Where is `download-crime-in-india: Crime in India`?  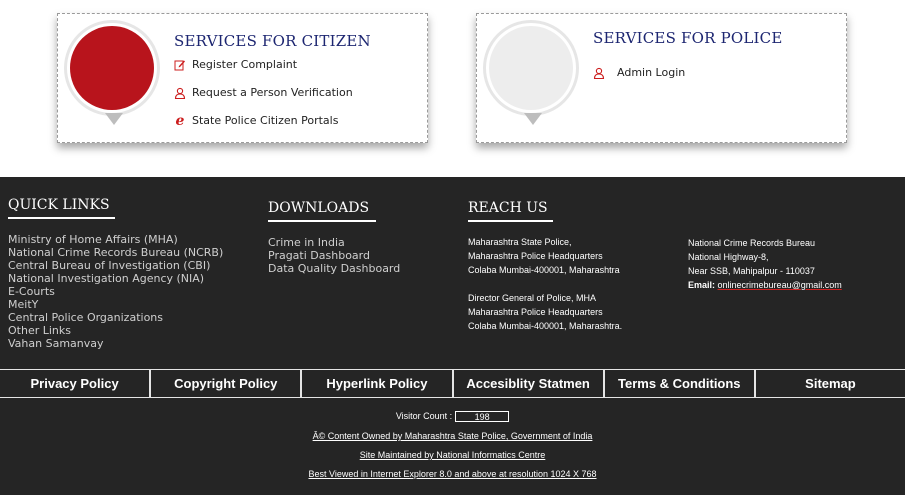
download-crime-in-india: Crime in India is located at coordinates (334, 242).